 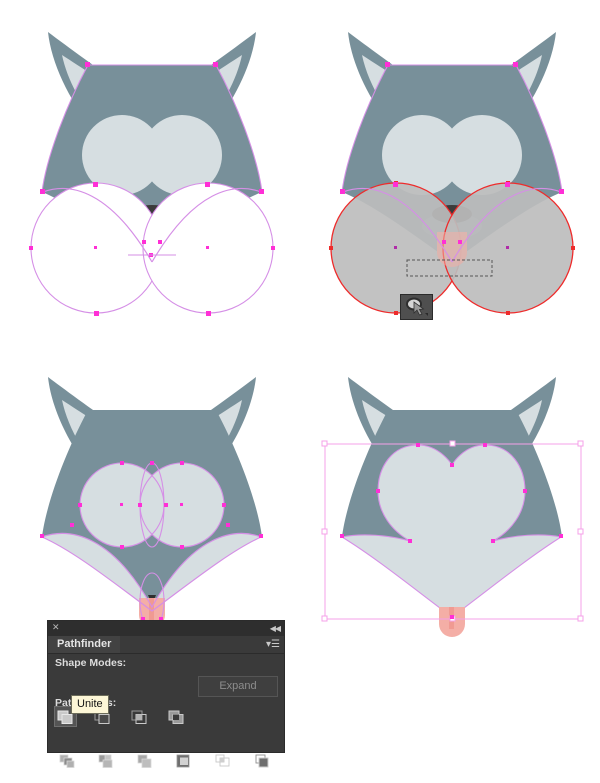 I want to click on pathfinder-minus-back-button, so click(x=262, y=760).